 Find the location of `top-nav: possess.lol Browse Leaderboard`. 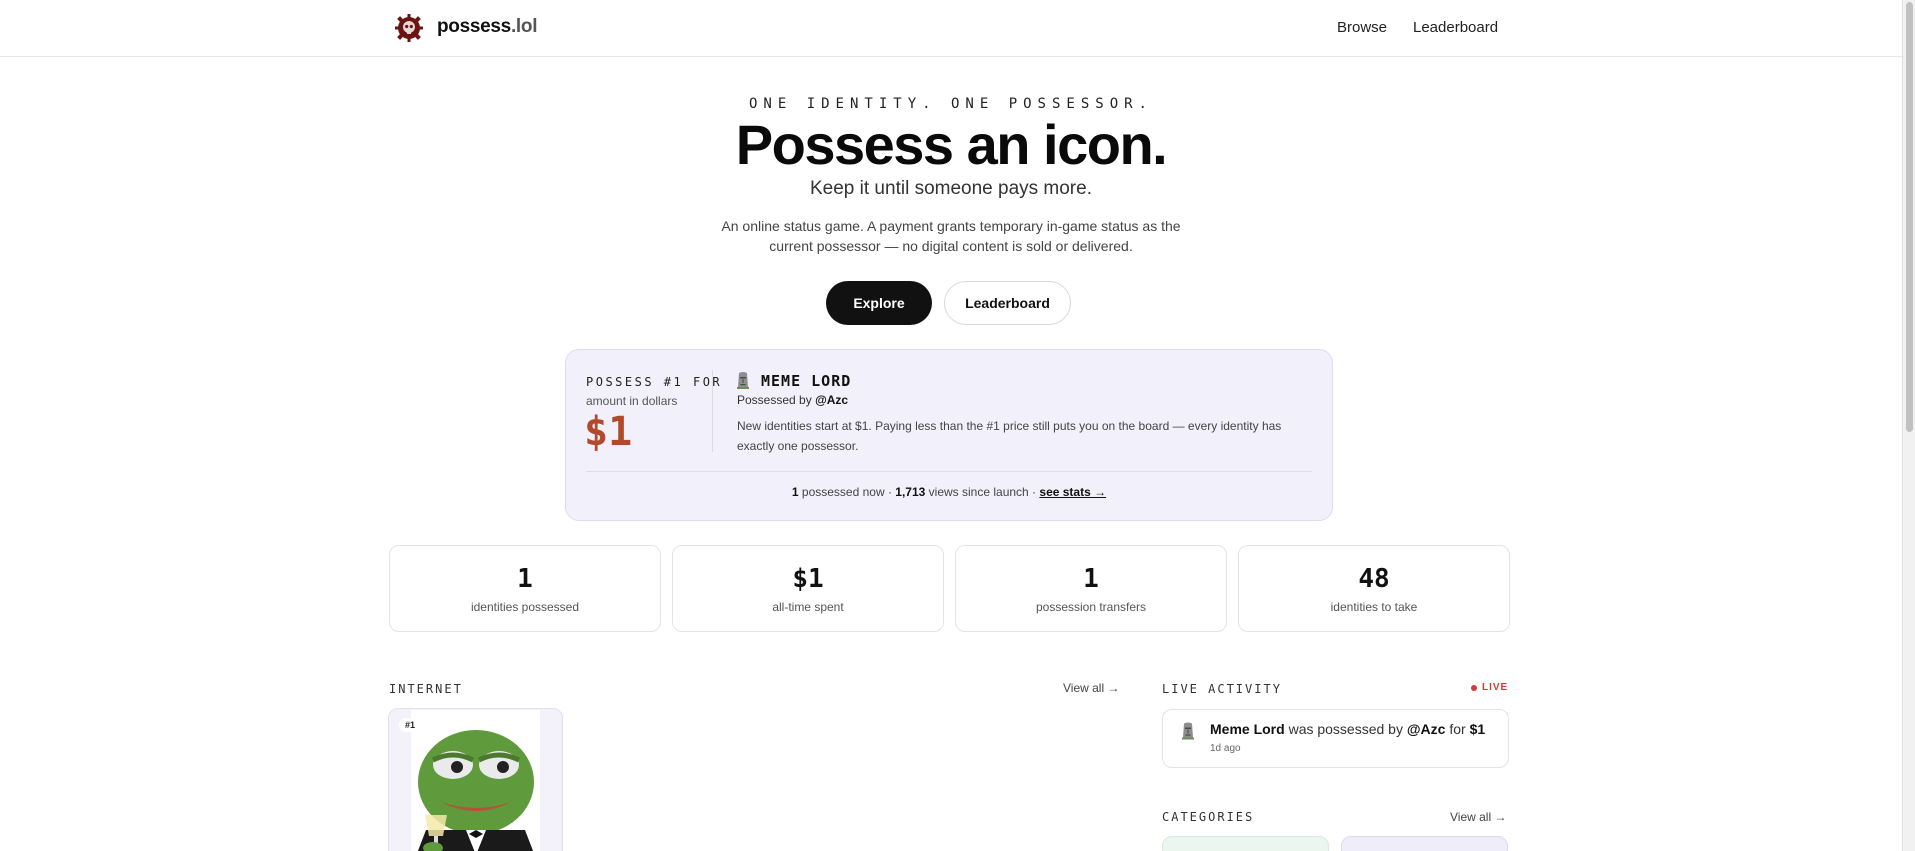

top-nav: possess.lol Browse Leaderboard is located at coordinates (951, 28).